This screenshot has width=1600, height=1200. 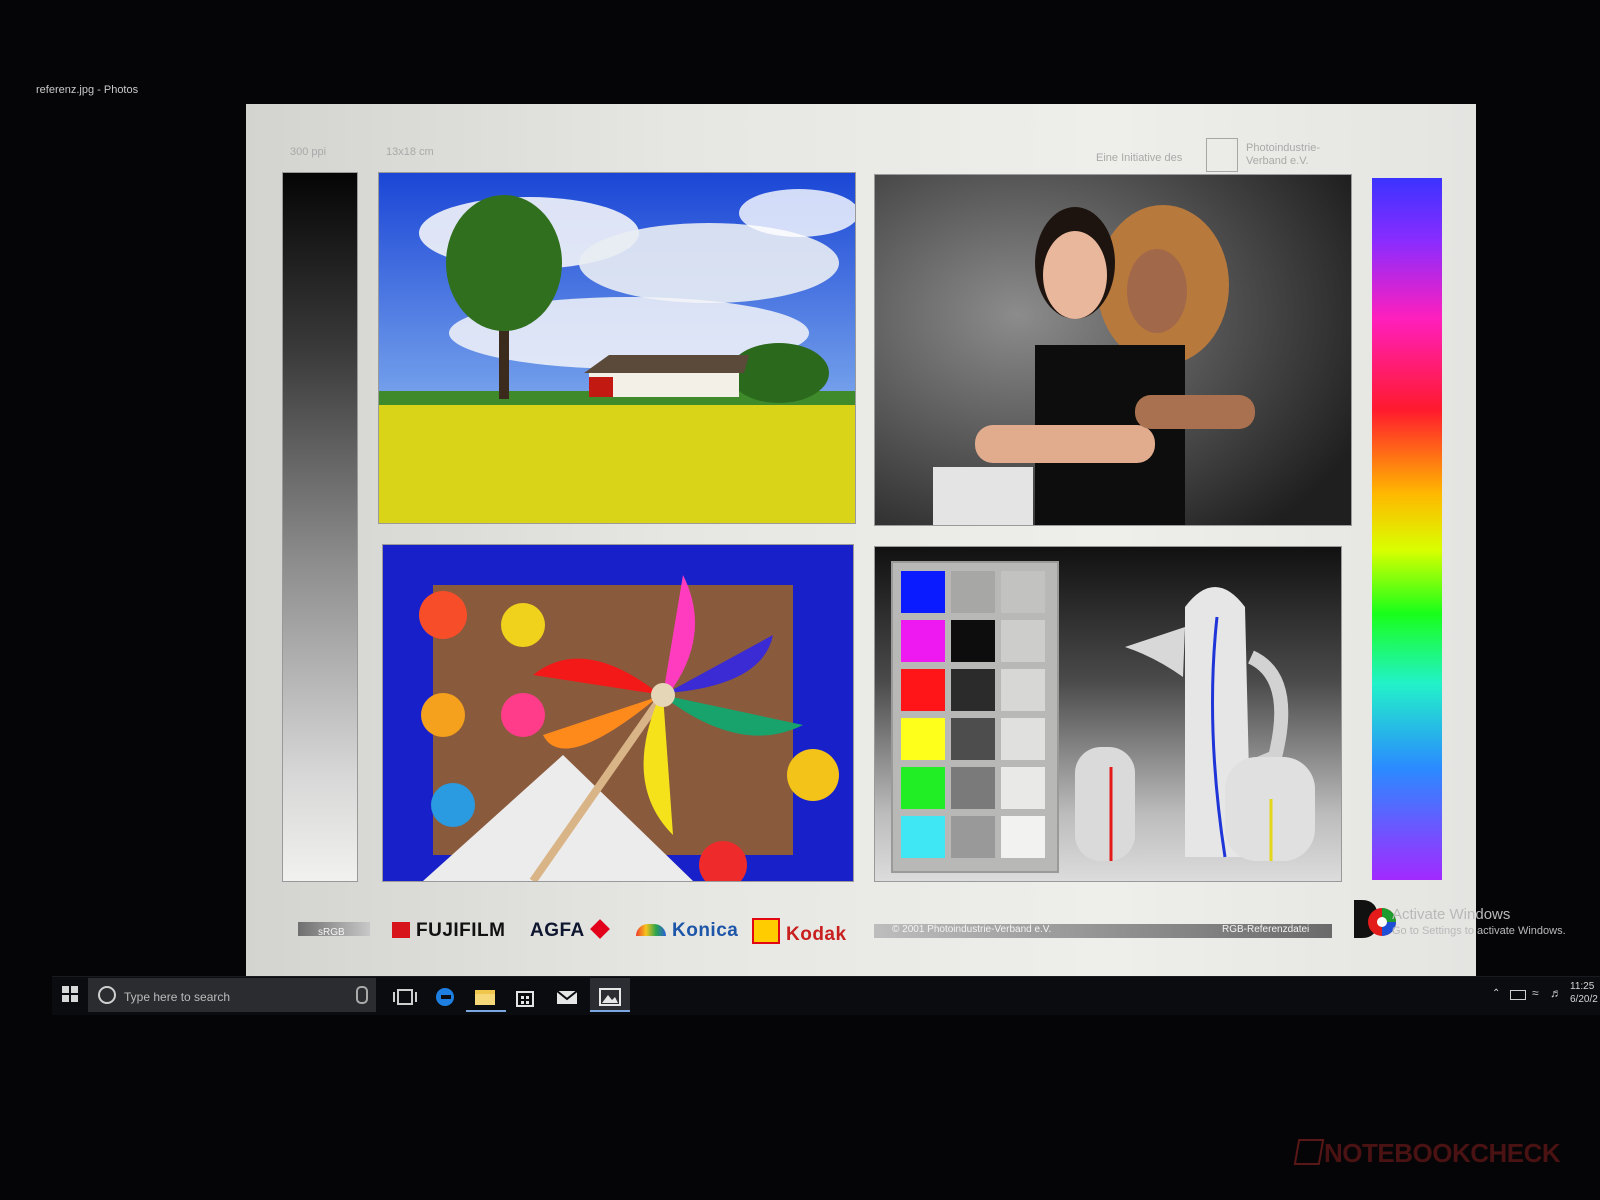 I want to click on konica-text: Konica, so click(x=705, y=930).